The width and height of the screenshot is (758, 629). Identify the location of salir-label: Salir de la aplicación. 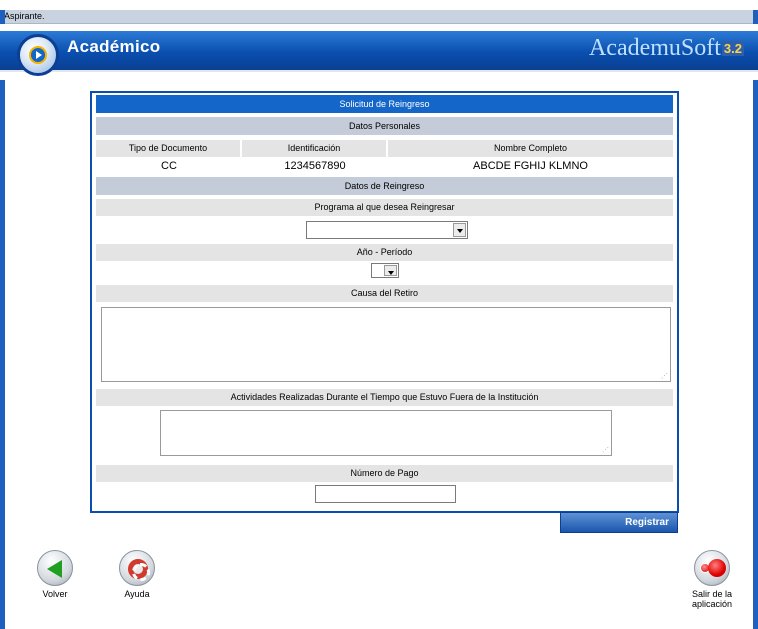
(712, 599).